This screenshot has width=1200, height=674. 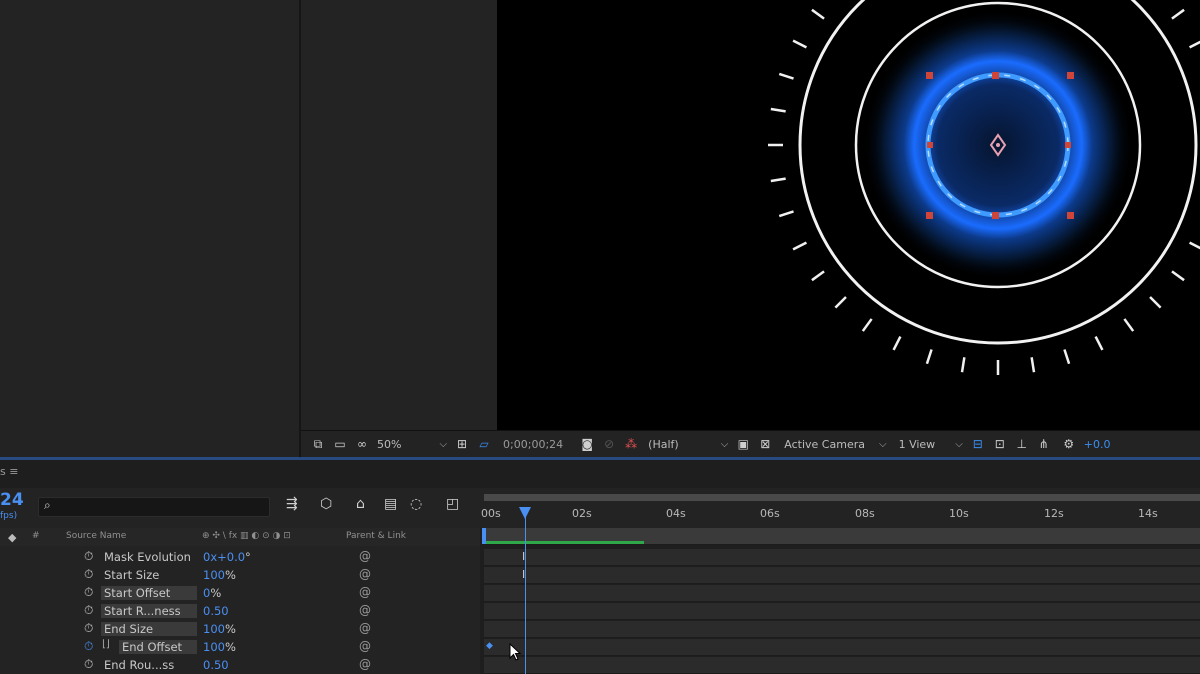 What do you see at coordinates (416, 504) in the screenshot?
I see `motion-blur-icon: ◌` at bounding box center [416, 504].